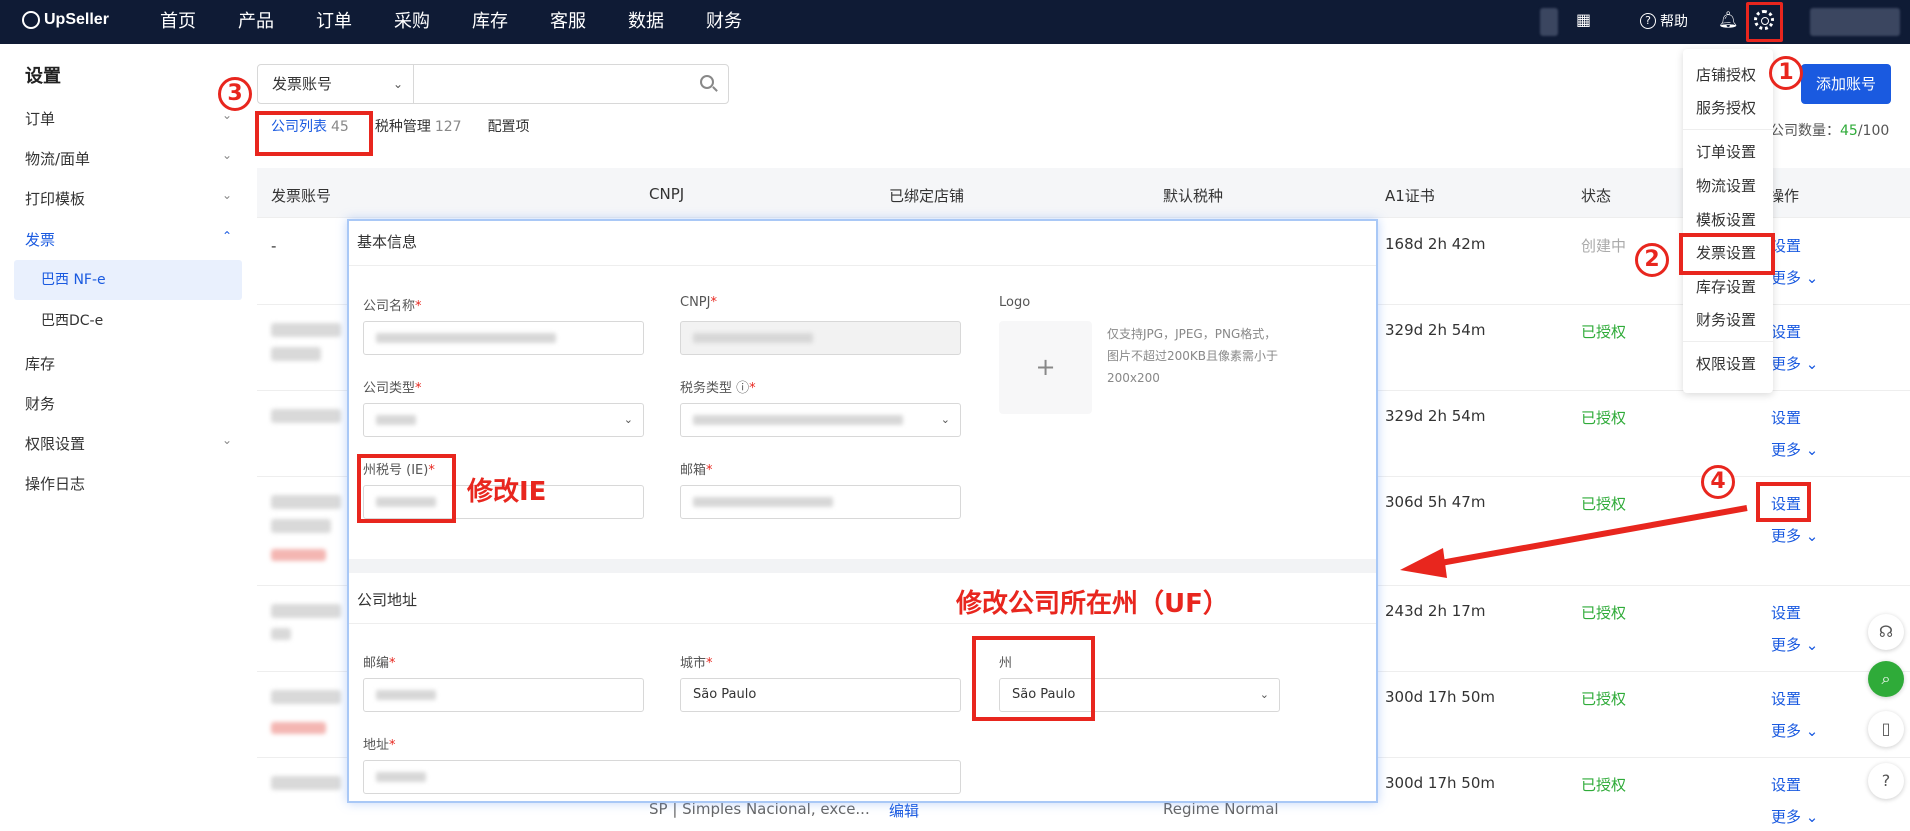 This screenshot has width=1910, height=831. I want to click on menu-item-shop-auth: 店铺授权, so click(1726, 74).